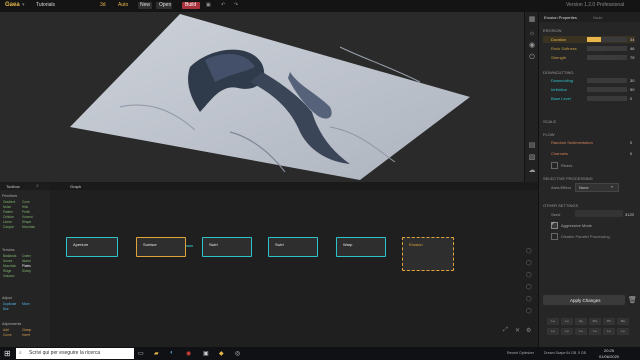 This screenshot has height=360, width=640. Describe the element at coordinates (156, 353) in the screenshot. I see `file-explorer-icon: ▰` at that location.